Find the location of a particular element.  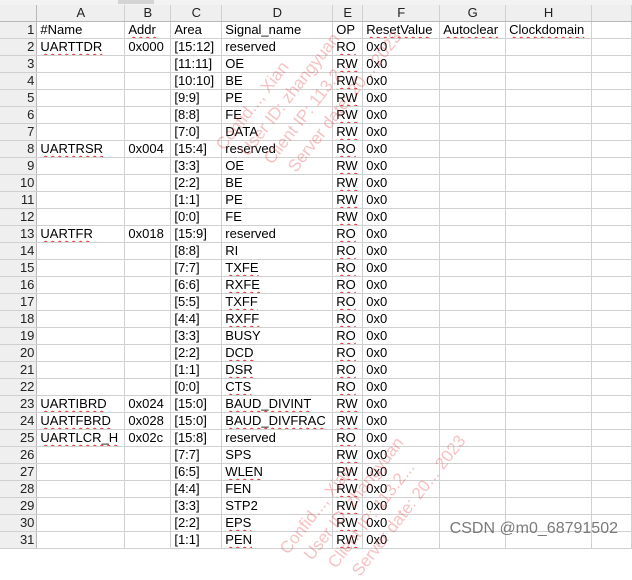

cell-c19: [3:3] is located at coordinates (196, 336).